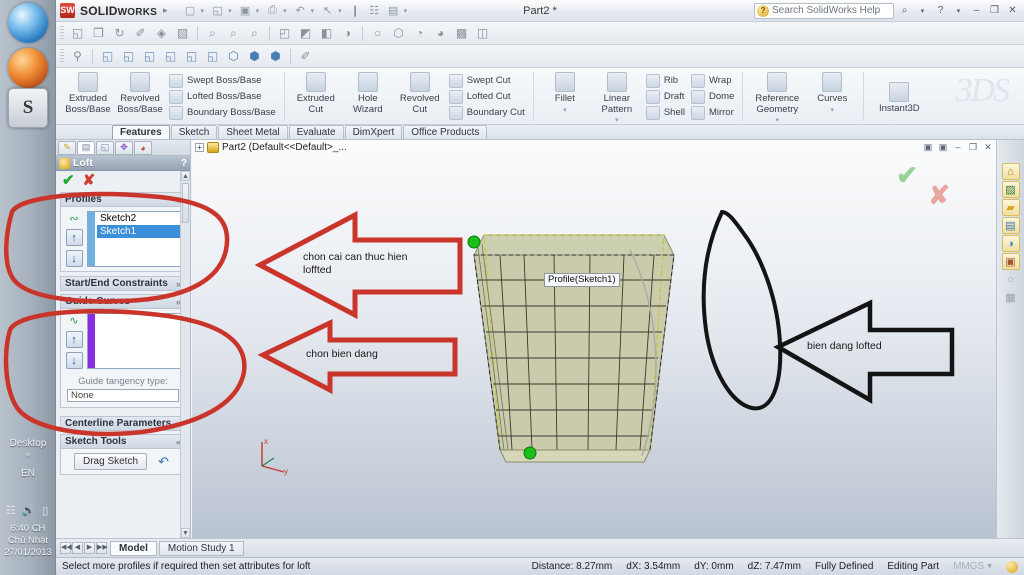  What do you see at coordinates (368, 96) in the screenshot?
I see `hole-wizard-button: Hole Wizard` at bounding box center [368, 96].